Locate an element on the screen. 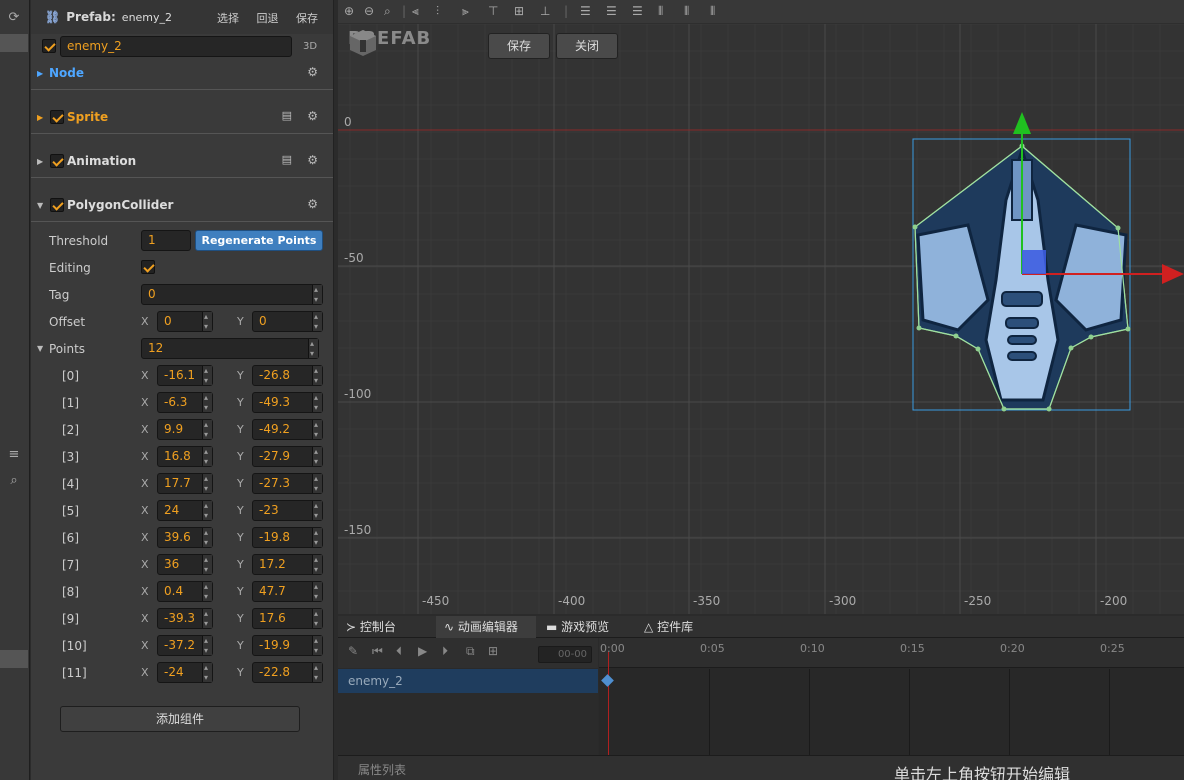 The image size is (1184, 780). scene-save-button: 保存 is located at coordinates (519, 46).